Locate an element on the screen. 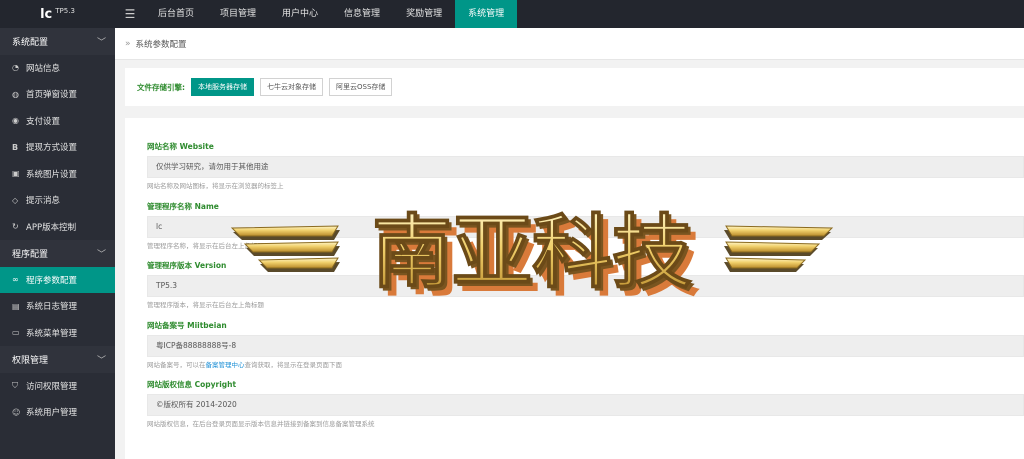  sidebar-item-system-logs: ▤ 系统日志管理 is located at coordinates (57, 306).